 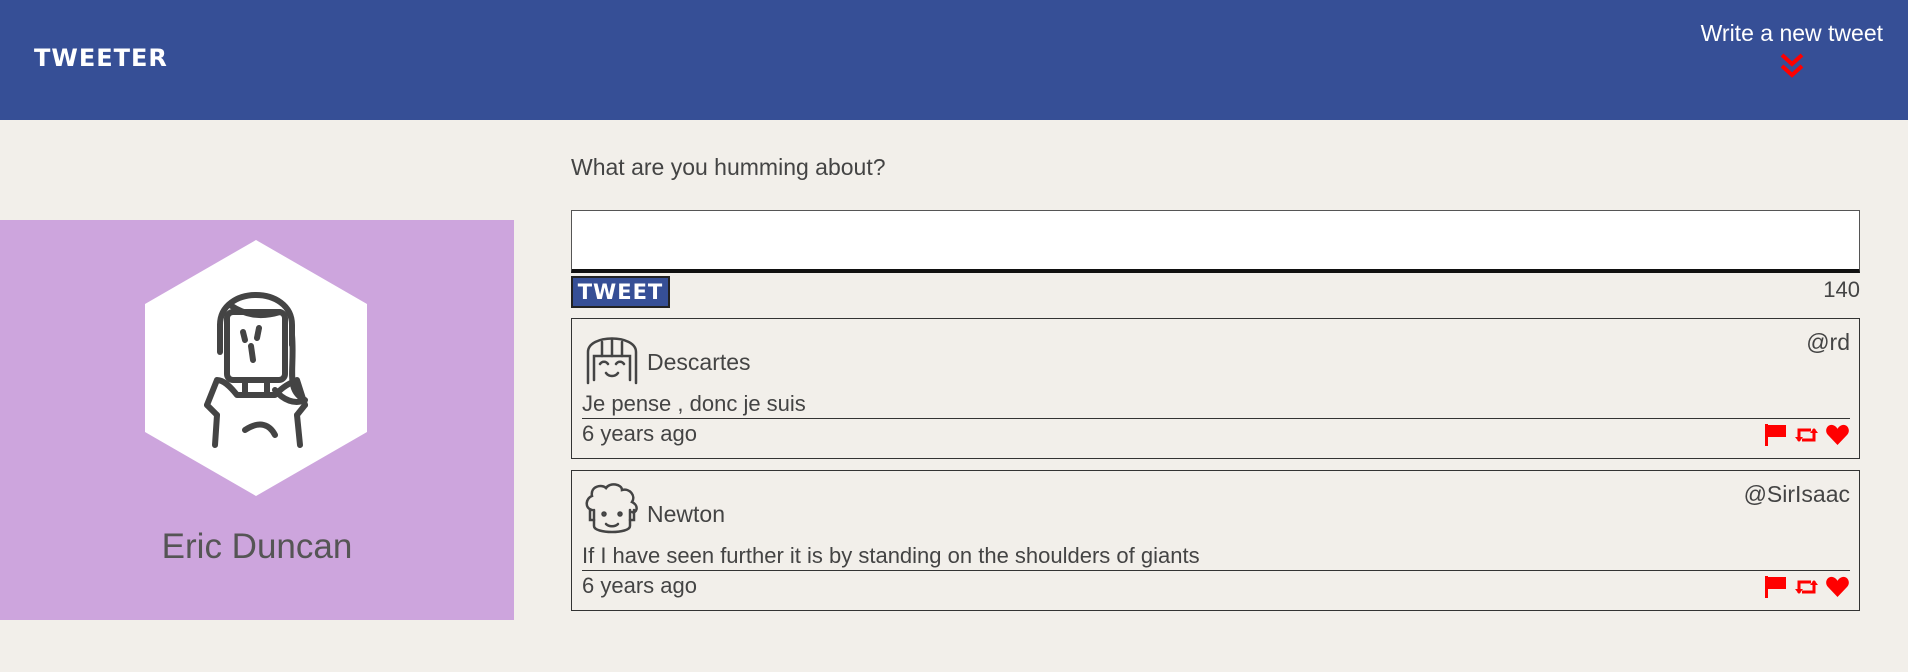 What do you see at coordinates (256, 368) in the screenshot?
I see `profile-avatar` at bounding box center [256, 368].